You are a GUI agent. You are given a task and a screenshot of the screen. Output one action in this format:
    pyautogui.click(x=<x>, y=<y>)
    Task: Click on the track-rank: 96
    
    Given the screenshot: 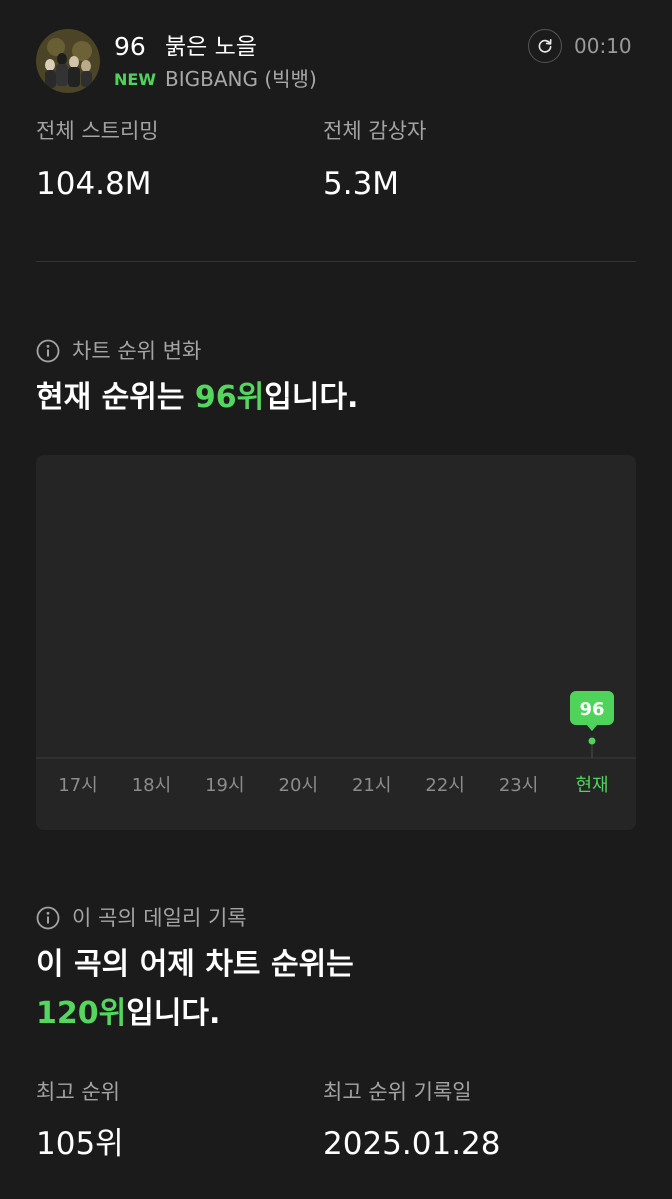 What is the action you would take?
    pyautogui.click(x=130, y=46)
    